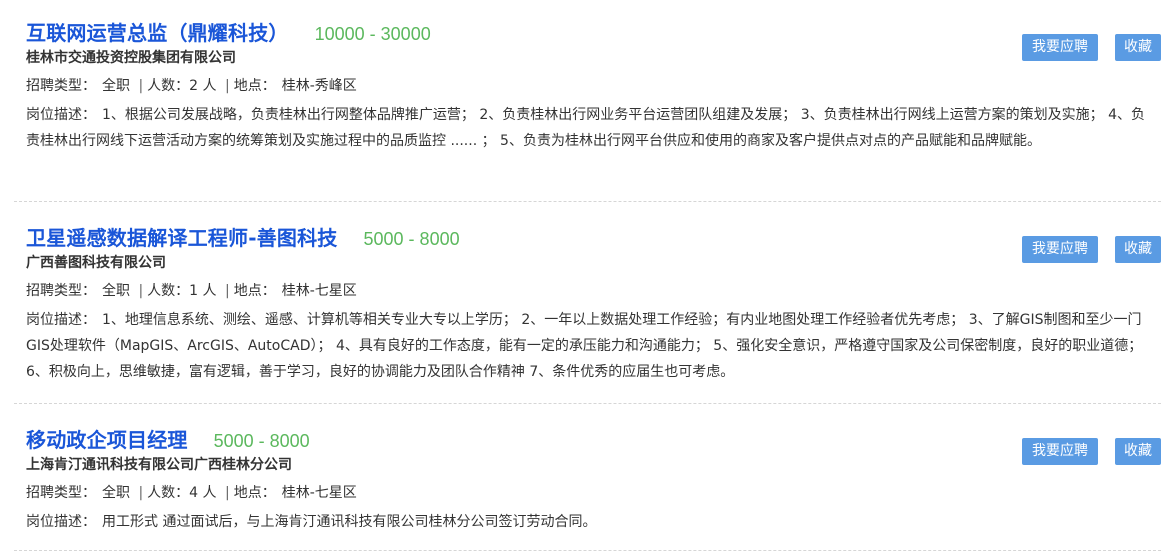  What do you see at coordinates (587, 86) in the screenshot?
I see `job-meta: 招聘类型： 全职 | 人数：2 人 | 地点： 桂林-秀峰区` at bounding box center [587, 86].